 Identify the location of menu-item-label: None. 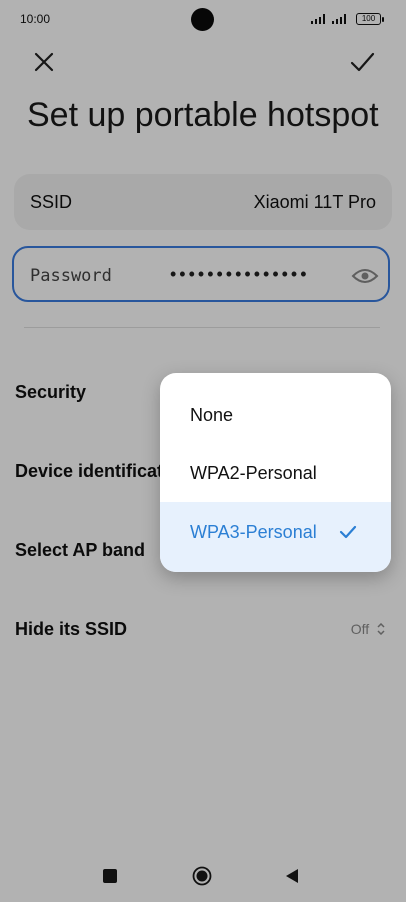
(212, 415).